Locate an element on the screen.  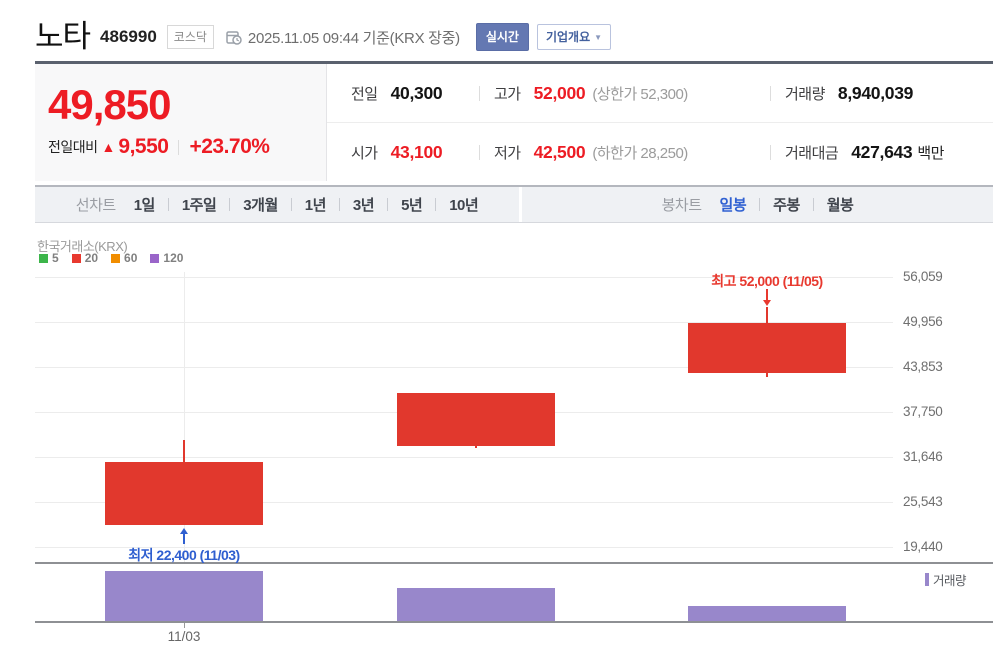
ma-legend-item: 20 is located at coordinates (85, 258).